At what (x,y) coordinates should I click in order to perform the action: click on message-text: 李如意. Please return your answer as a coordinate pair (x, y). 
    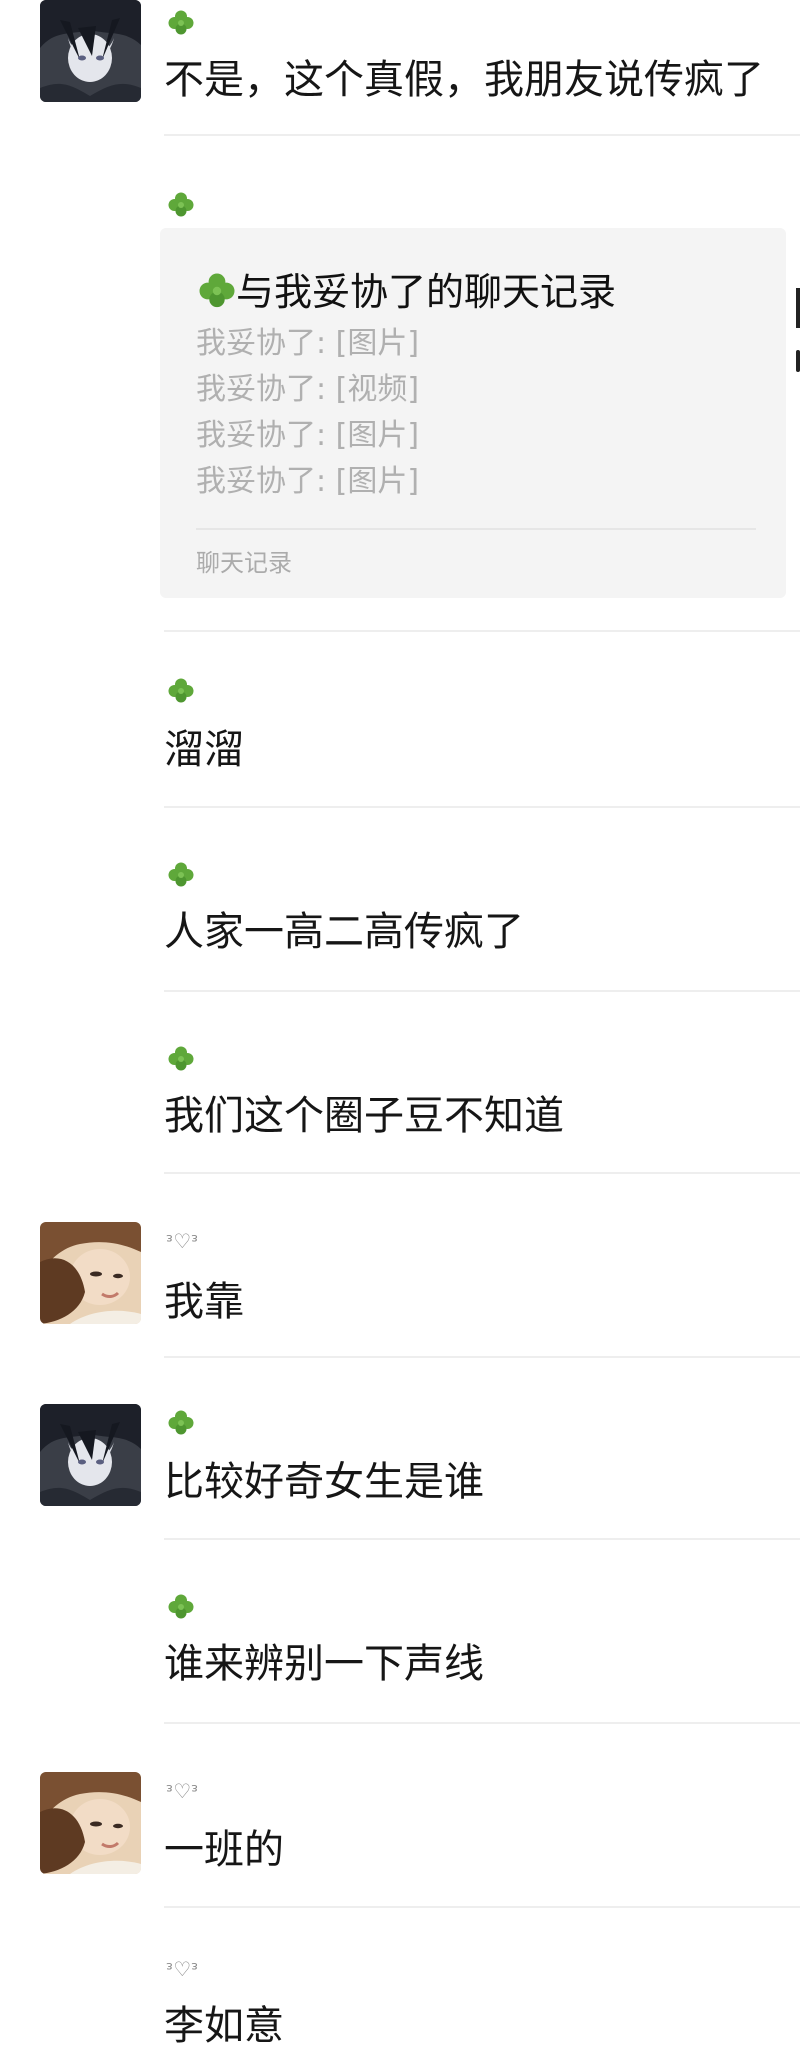
    Looking at the image, I should click on (224, 2026).